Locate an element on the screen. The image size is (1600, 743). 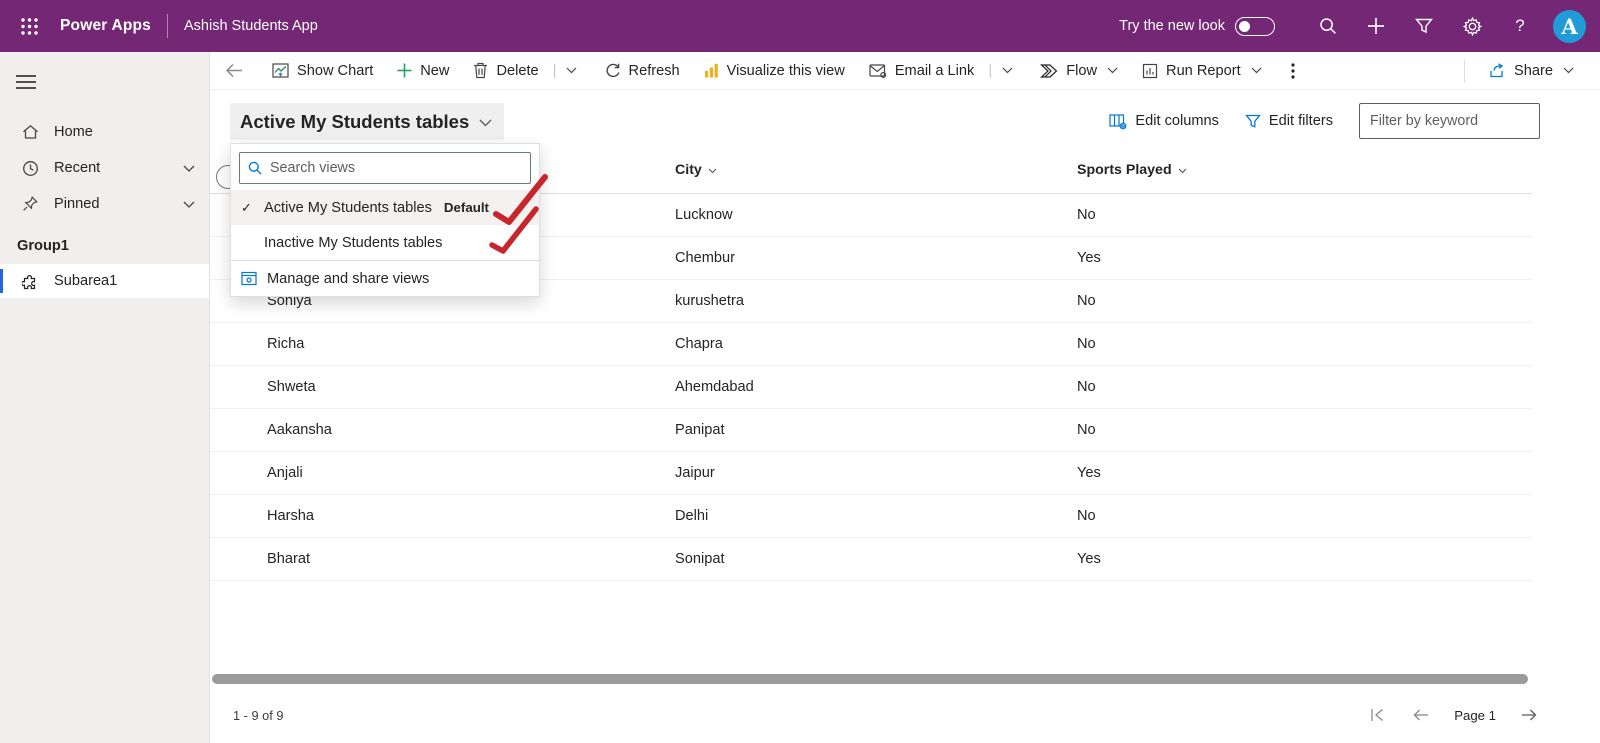
new-look-toggle is located at coordinates (1255, 26).